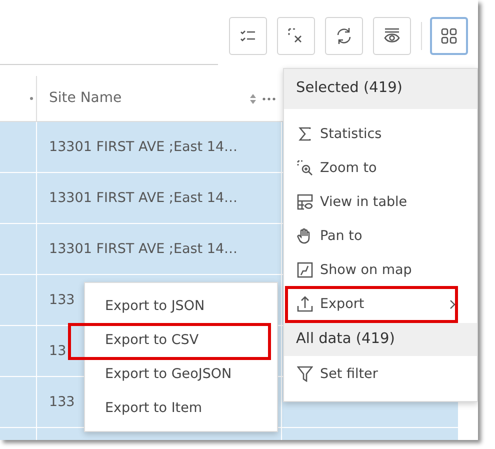 The width and height of the screenshot is (495, 449). What do you see at coordinates (305, 202) in the screenshot?
I see `table-view-icon` at bounding box center [305, 202].